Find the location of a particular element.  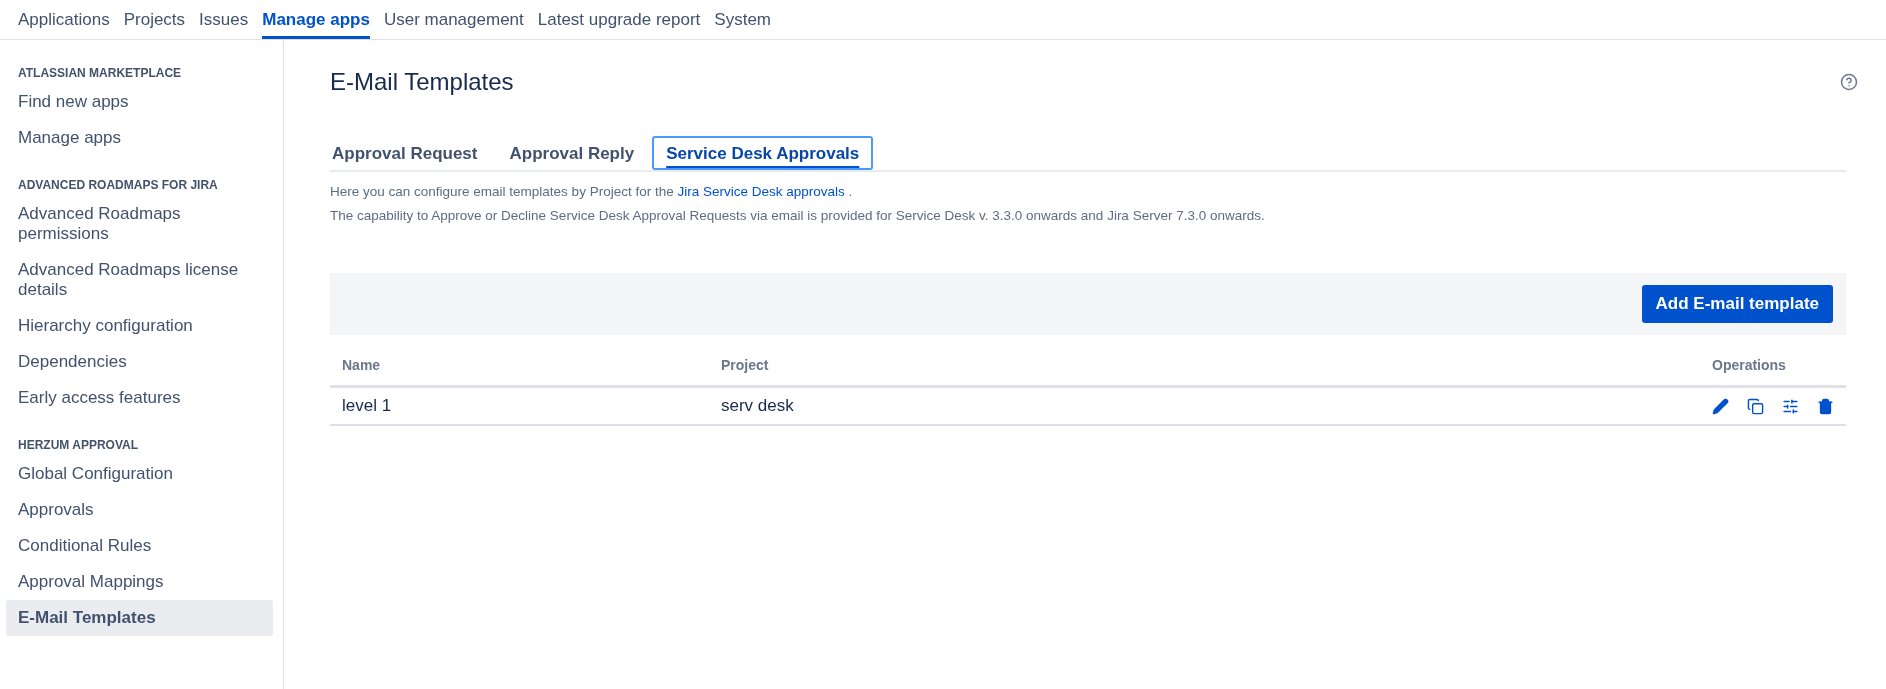

approvals-link: Jira Service Desk approvals is located at coordinates (761, 191).